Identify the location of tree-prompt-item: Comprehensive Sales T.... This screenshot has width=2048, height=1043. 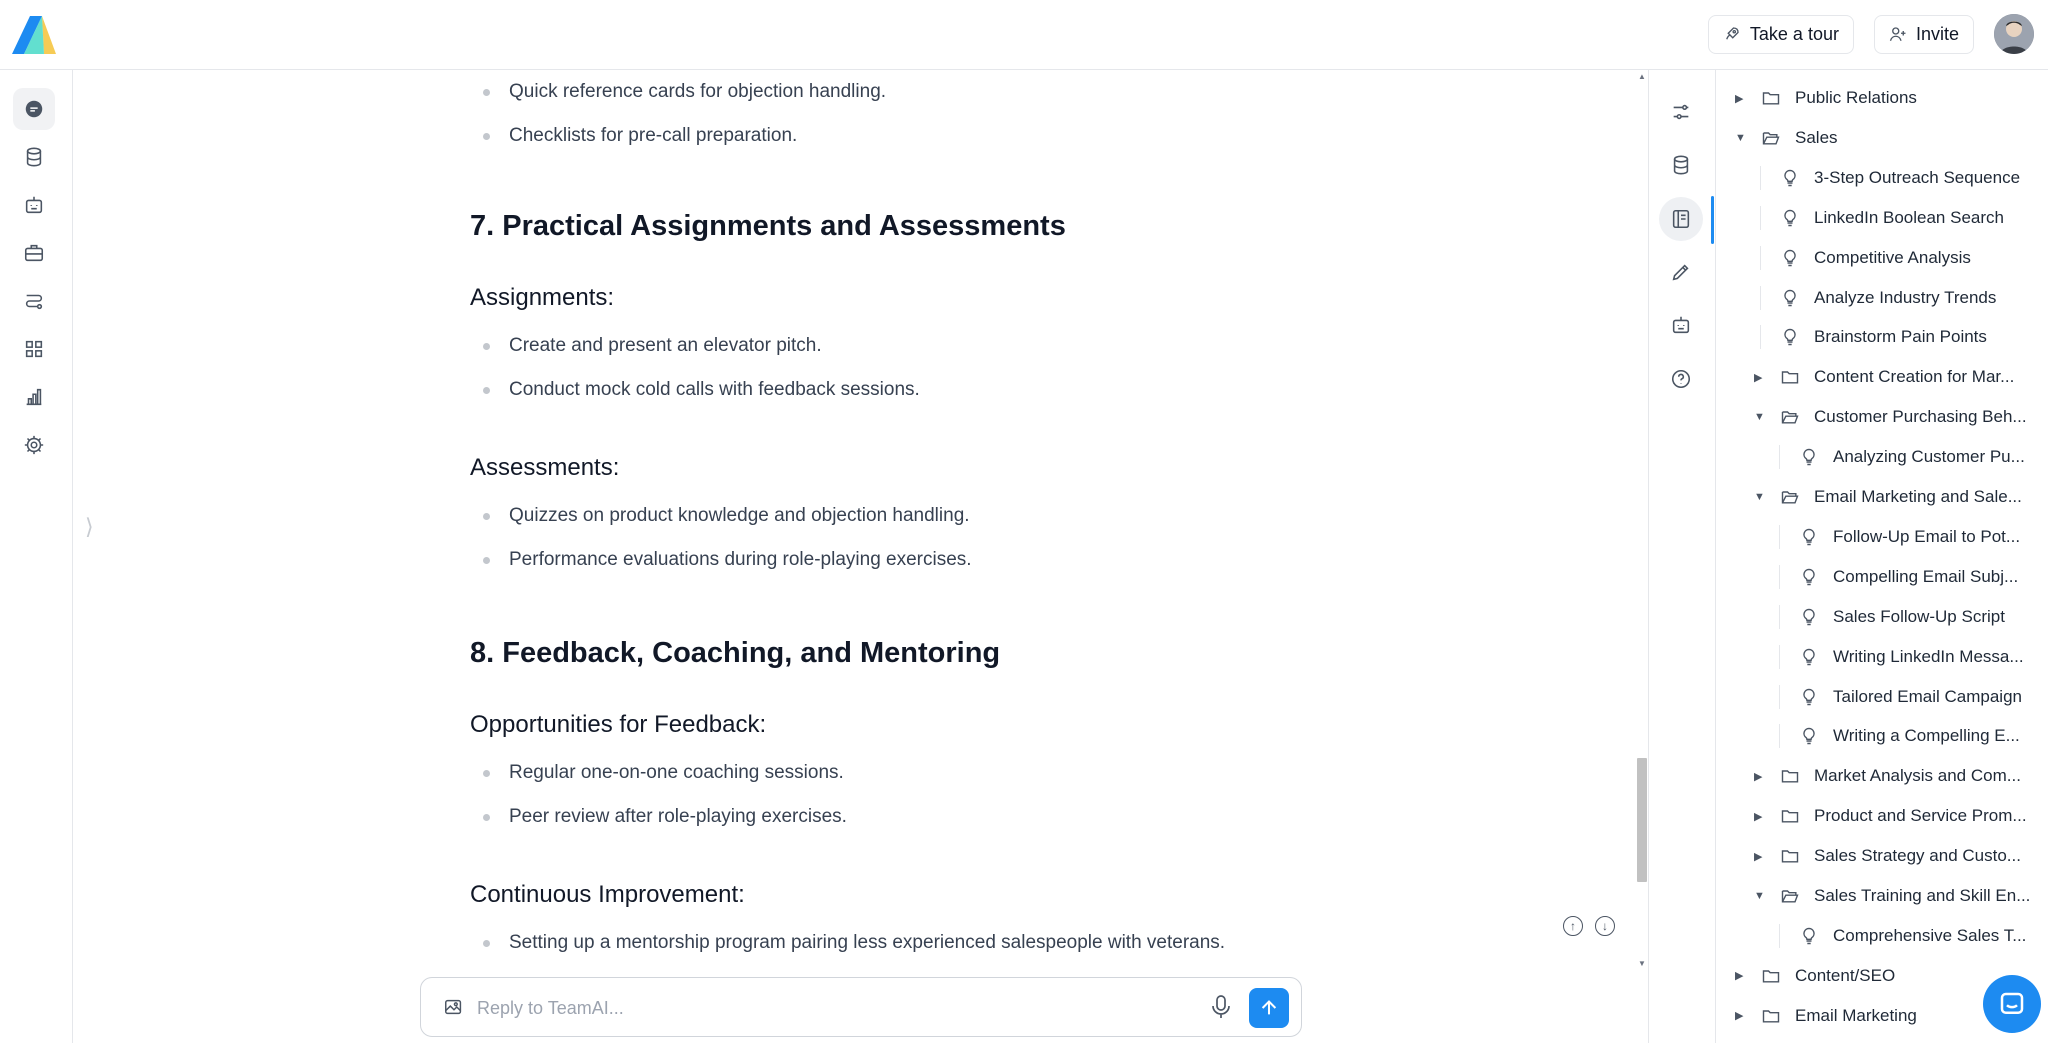
(1907, 936).